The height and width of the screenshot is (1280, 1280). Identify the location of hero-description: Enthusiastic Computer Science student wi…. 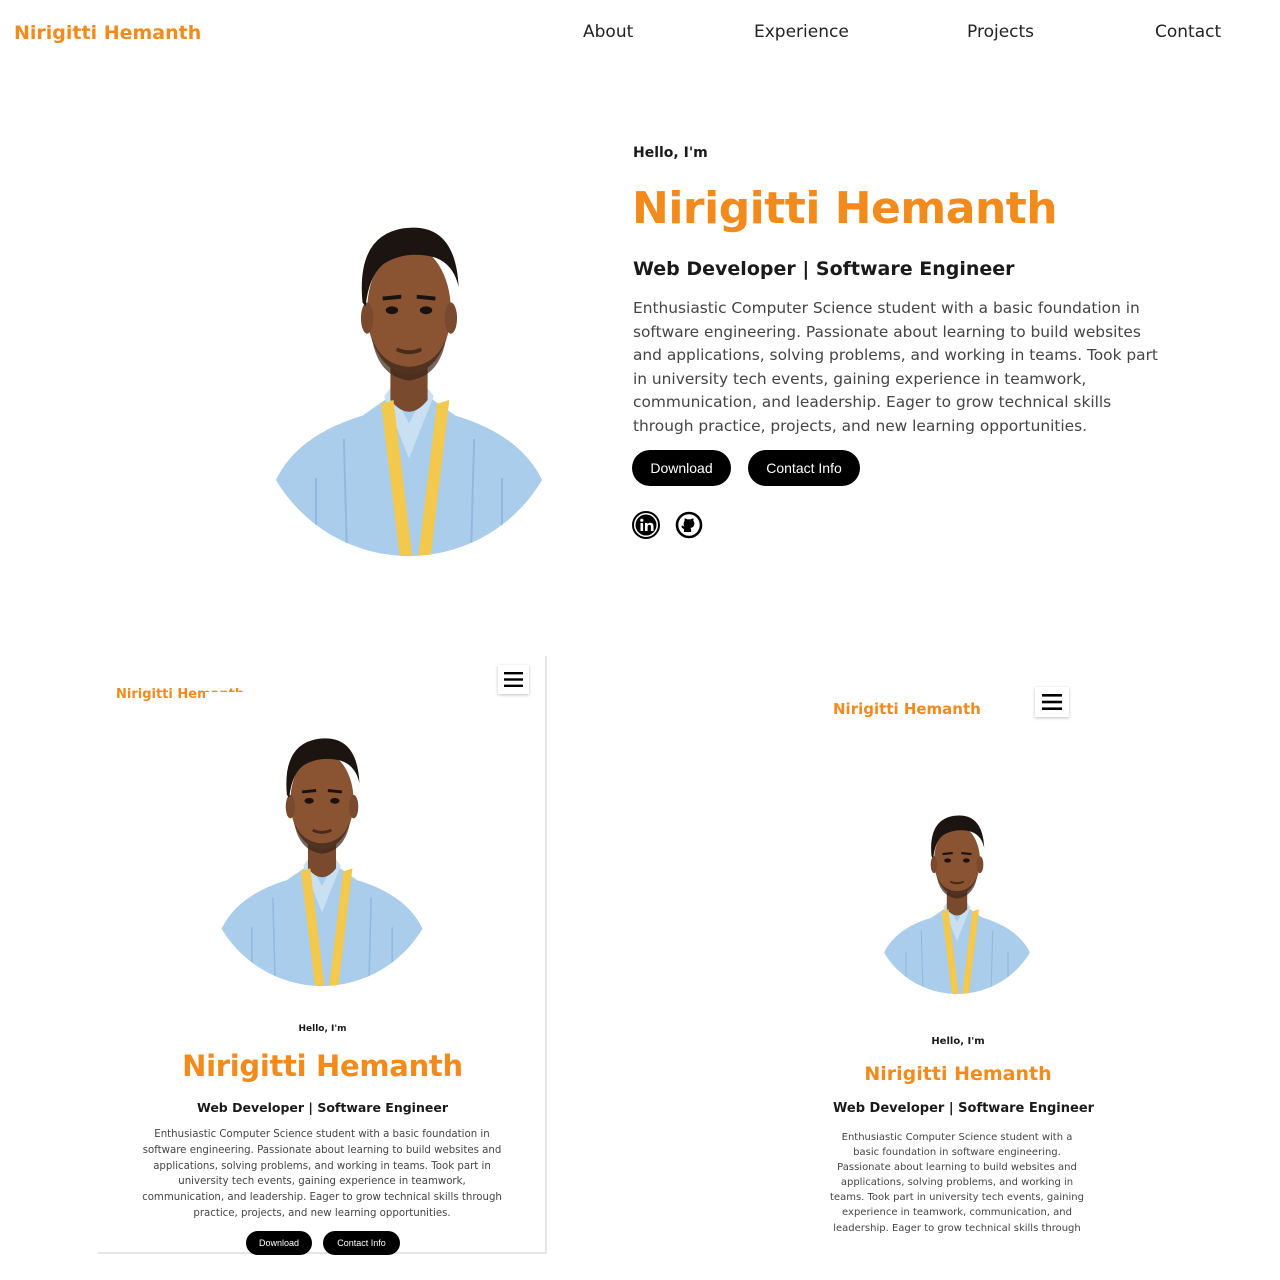
(895, 367).